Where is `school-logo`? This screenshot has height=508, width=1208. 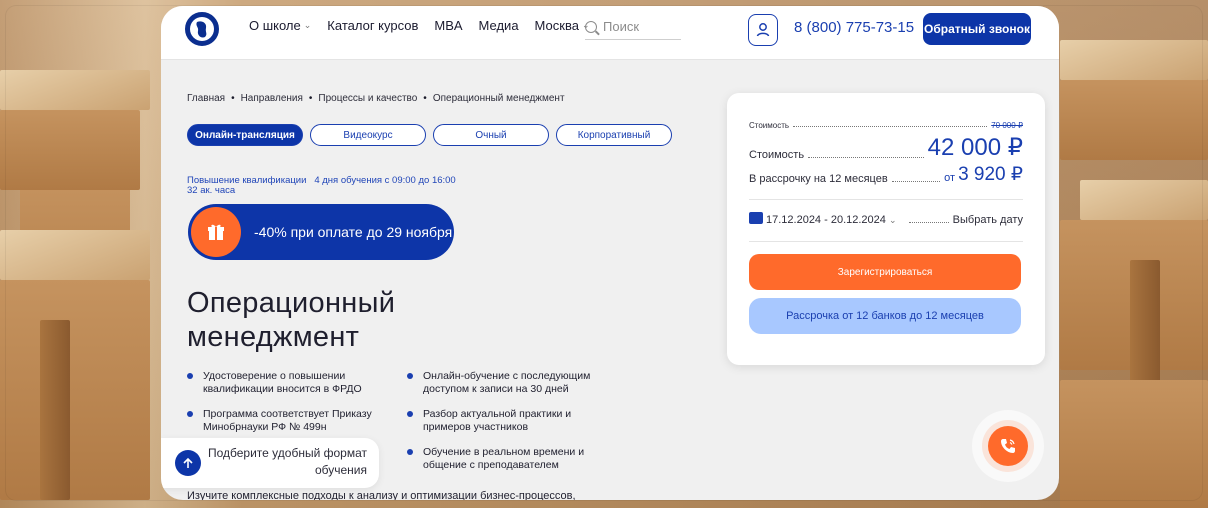
school-logo is located at coordinates (202, 29).